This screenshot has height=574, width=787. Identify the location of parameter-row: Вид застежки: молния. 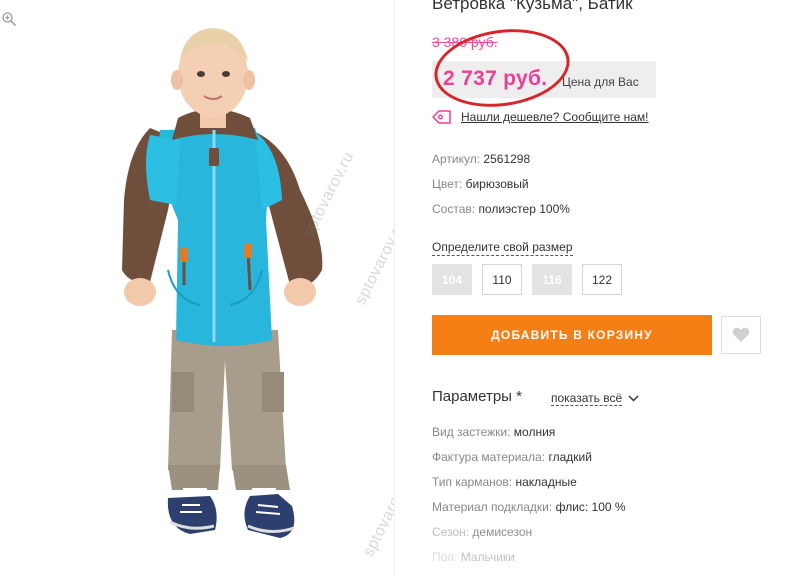
(493, 432).